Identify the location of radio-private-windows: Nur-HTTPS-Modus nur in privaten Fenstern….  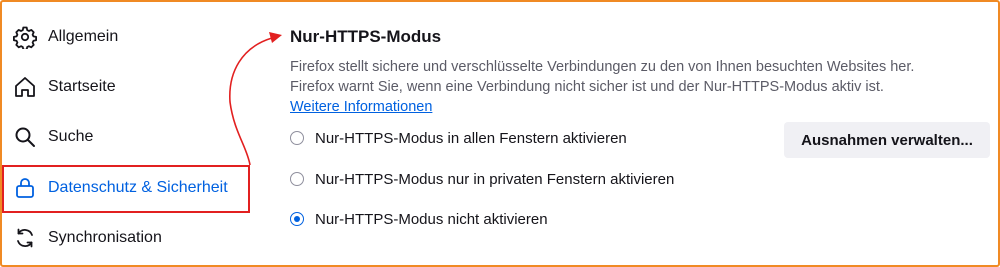
(482, 179).